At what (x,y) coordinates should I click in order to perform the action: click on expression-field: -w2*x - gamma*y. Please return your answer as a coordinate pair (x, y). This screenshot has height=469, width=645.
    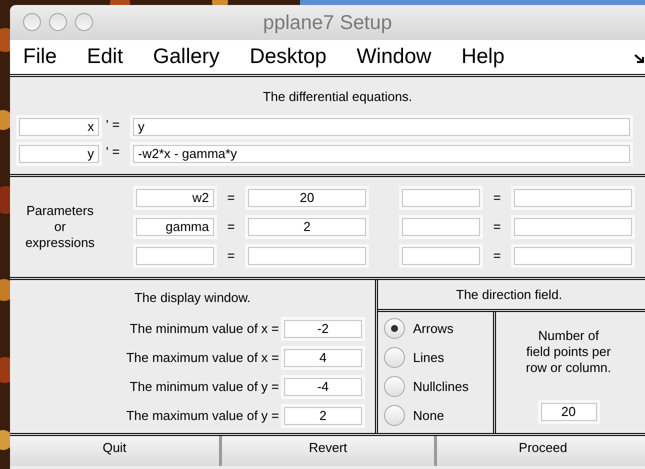
    Looking at the image, I should click on (381, 153).